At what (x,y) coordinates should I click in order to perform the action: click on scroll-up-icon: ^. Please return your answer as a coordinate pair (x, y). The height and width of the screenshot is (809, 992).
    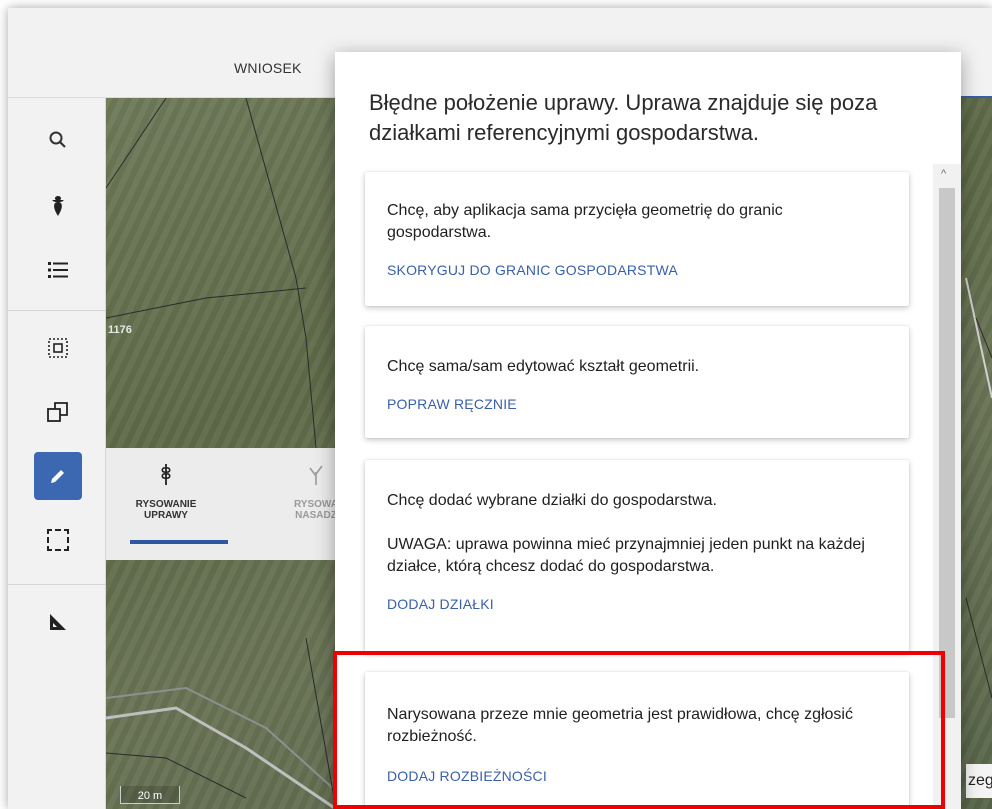
    Looking at the image, I should click on (943, 174).